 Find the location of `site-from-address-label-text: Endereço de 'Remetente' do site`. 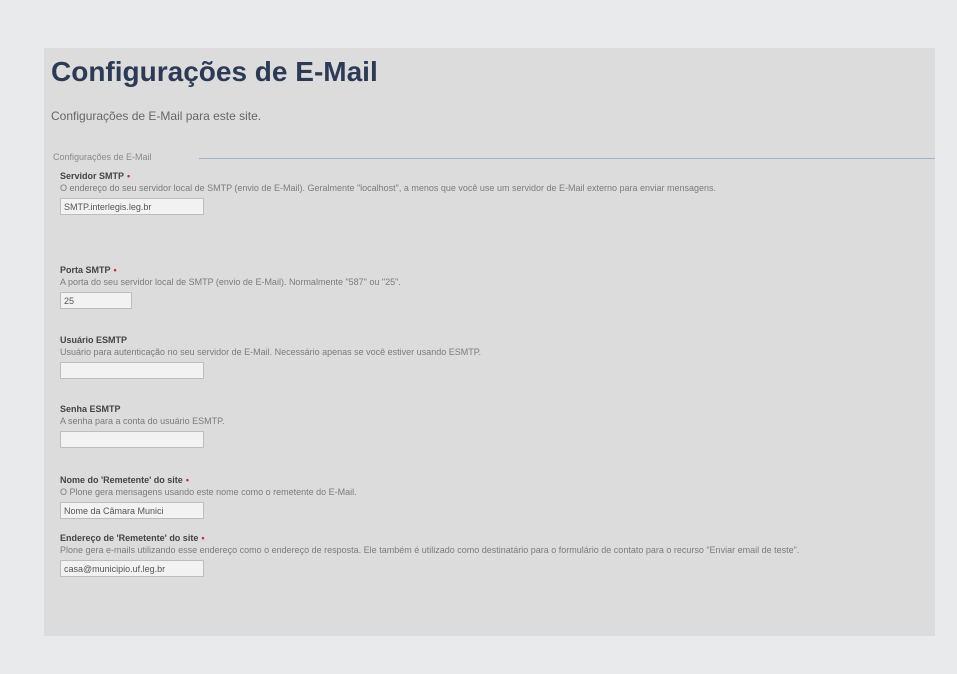

site-from-address-label-text: Endereço de 'Remetente' do site is located at coordinates (129, 538).